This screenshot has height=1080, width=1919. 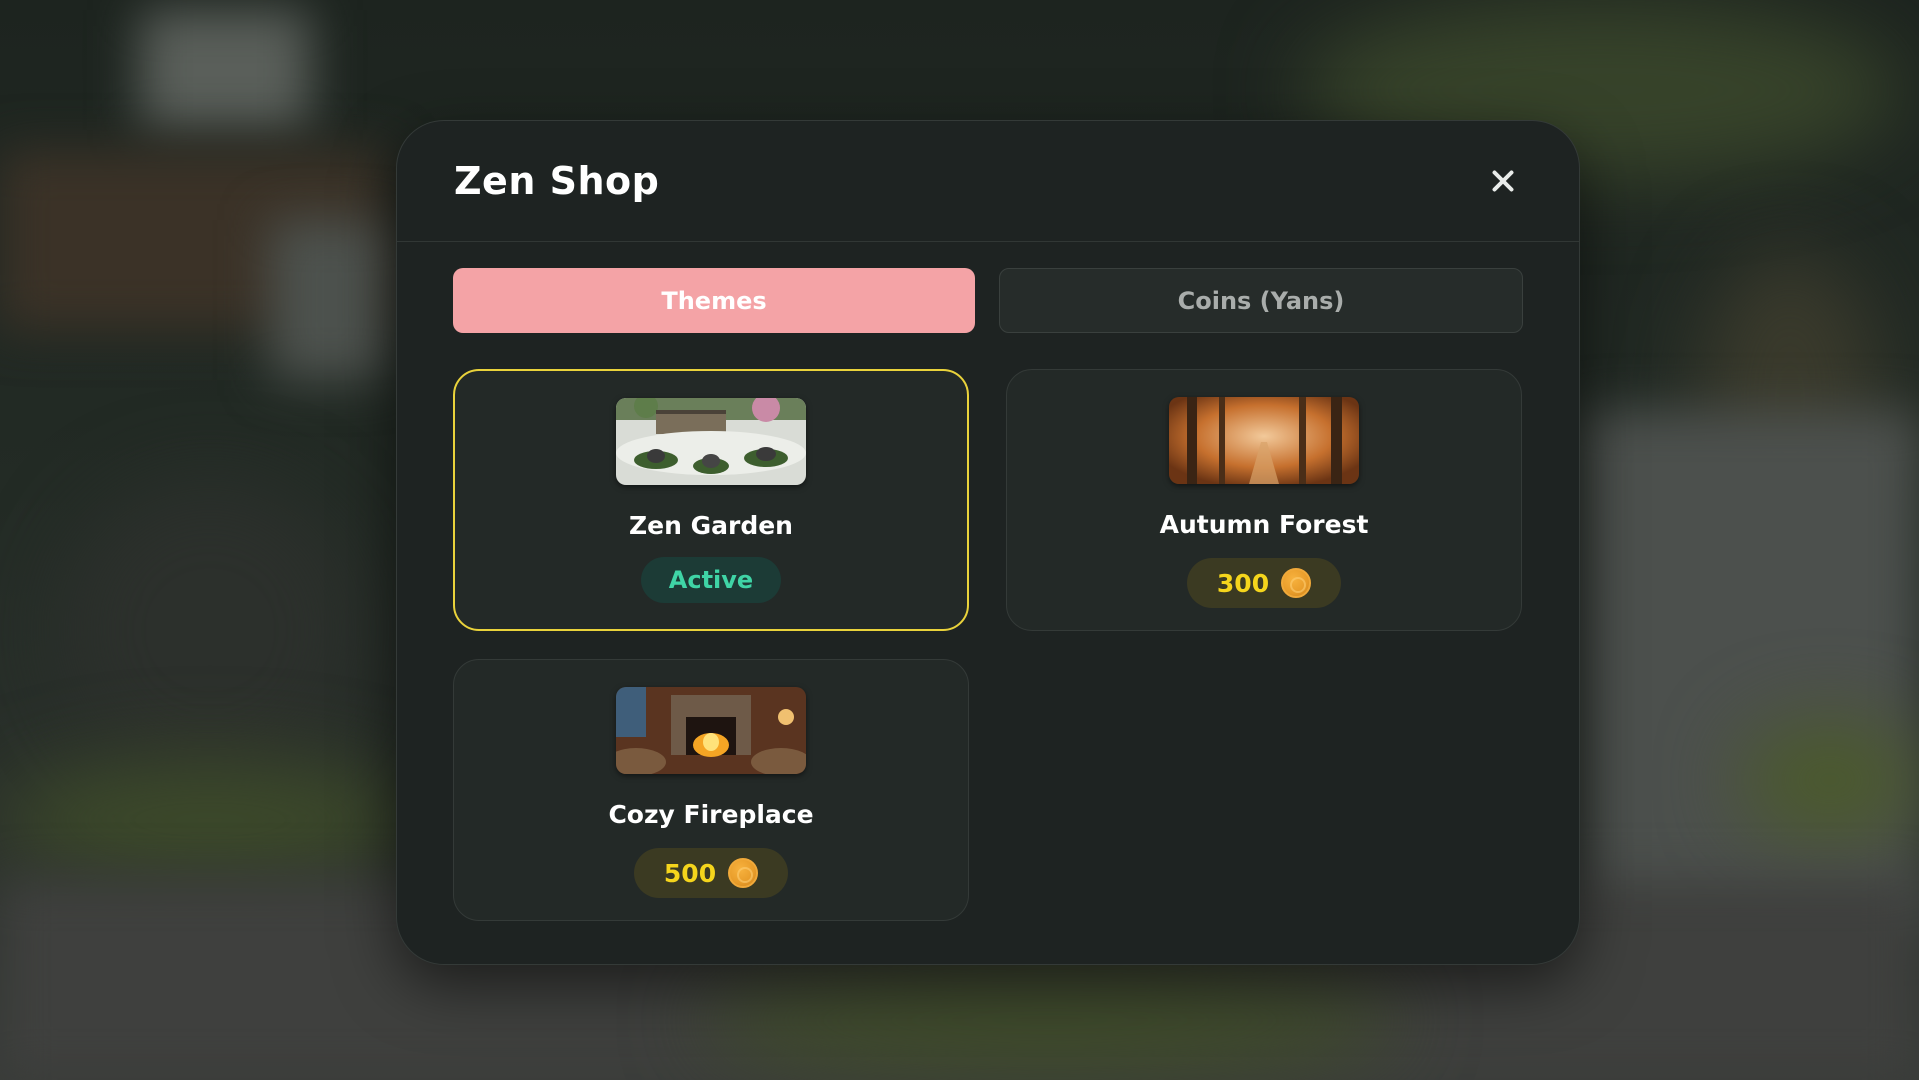 I want to click on price-value: 300, so click(x=1243, y=583).